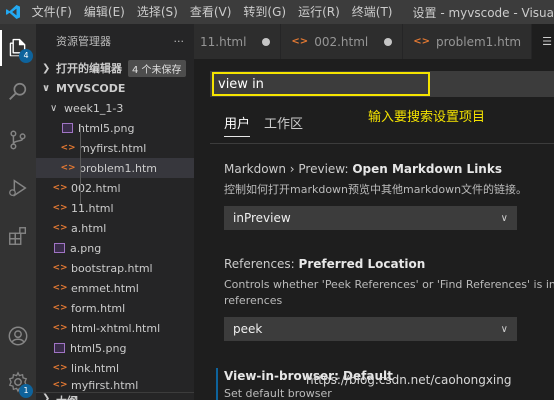 The height and width of the screenshot is (400, 554). I want to click on tab-11-html: 11.html, so click(238, 41).